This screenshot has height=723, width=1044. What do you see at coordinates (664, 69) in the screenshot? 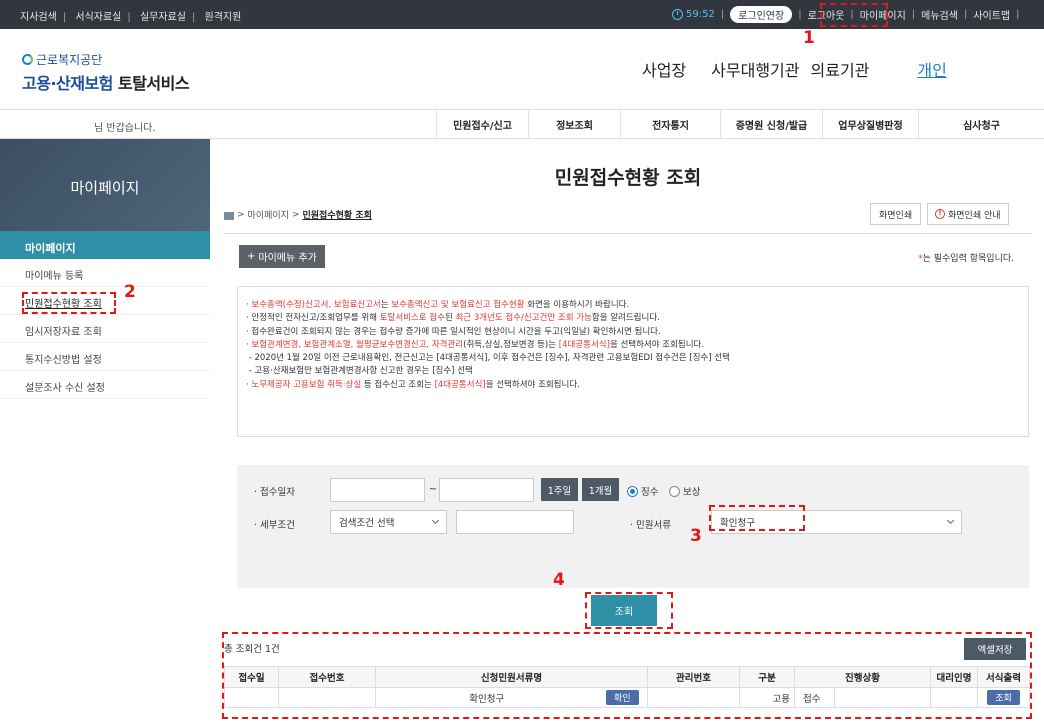
I see `user-type-business: 사업장` at bounding box center [664, 69].